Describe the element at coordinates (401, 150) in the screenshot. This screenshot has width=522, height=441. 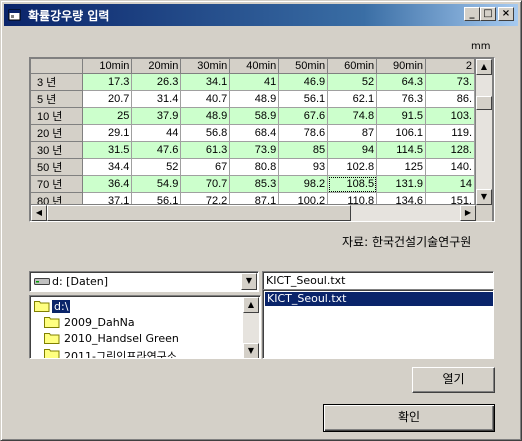
I see `table-cell: 114.5` at that location.